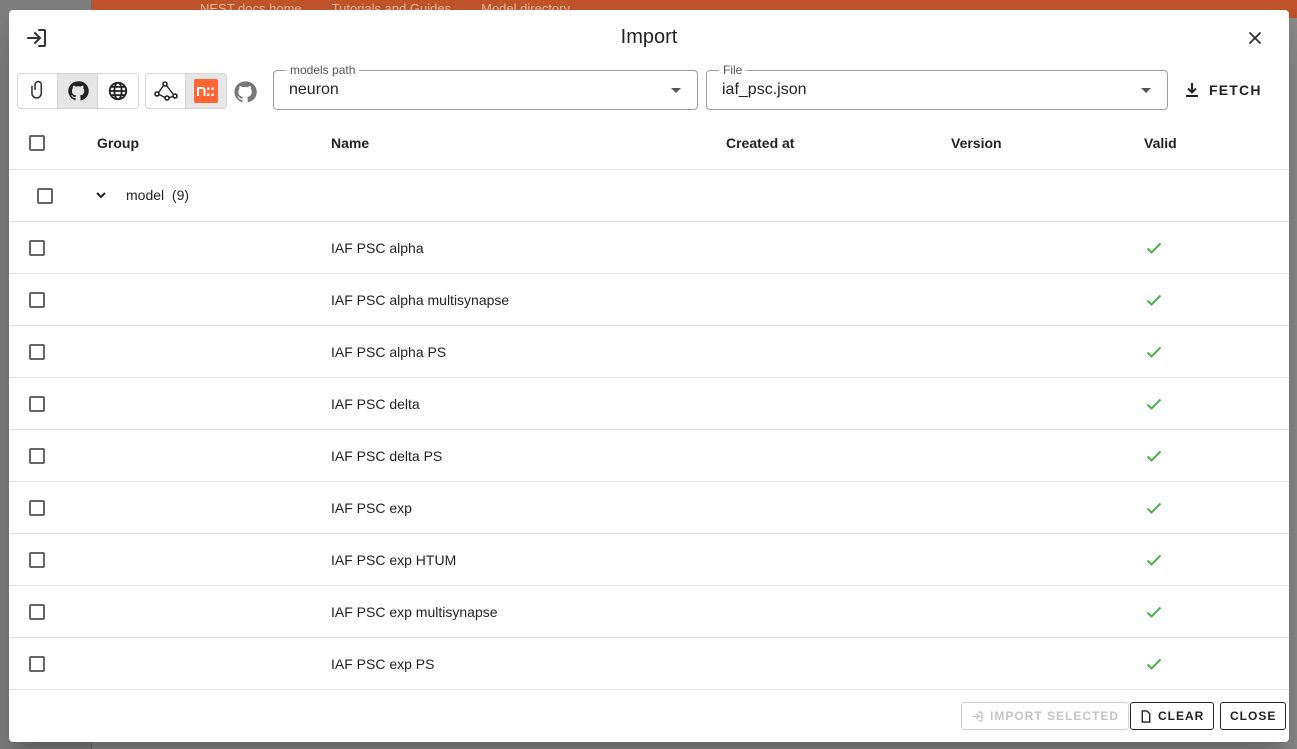 The image size is (1297, 749). I want to click on table-row: IAF PSC alpha multisynapse, so click(649, 300).